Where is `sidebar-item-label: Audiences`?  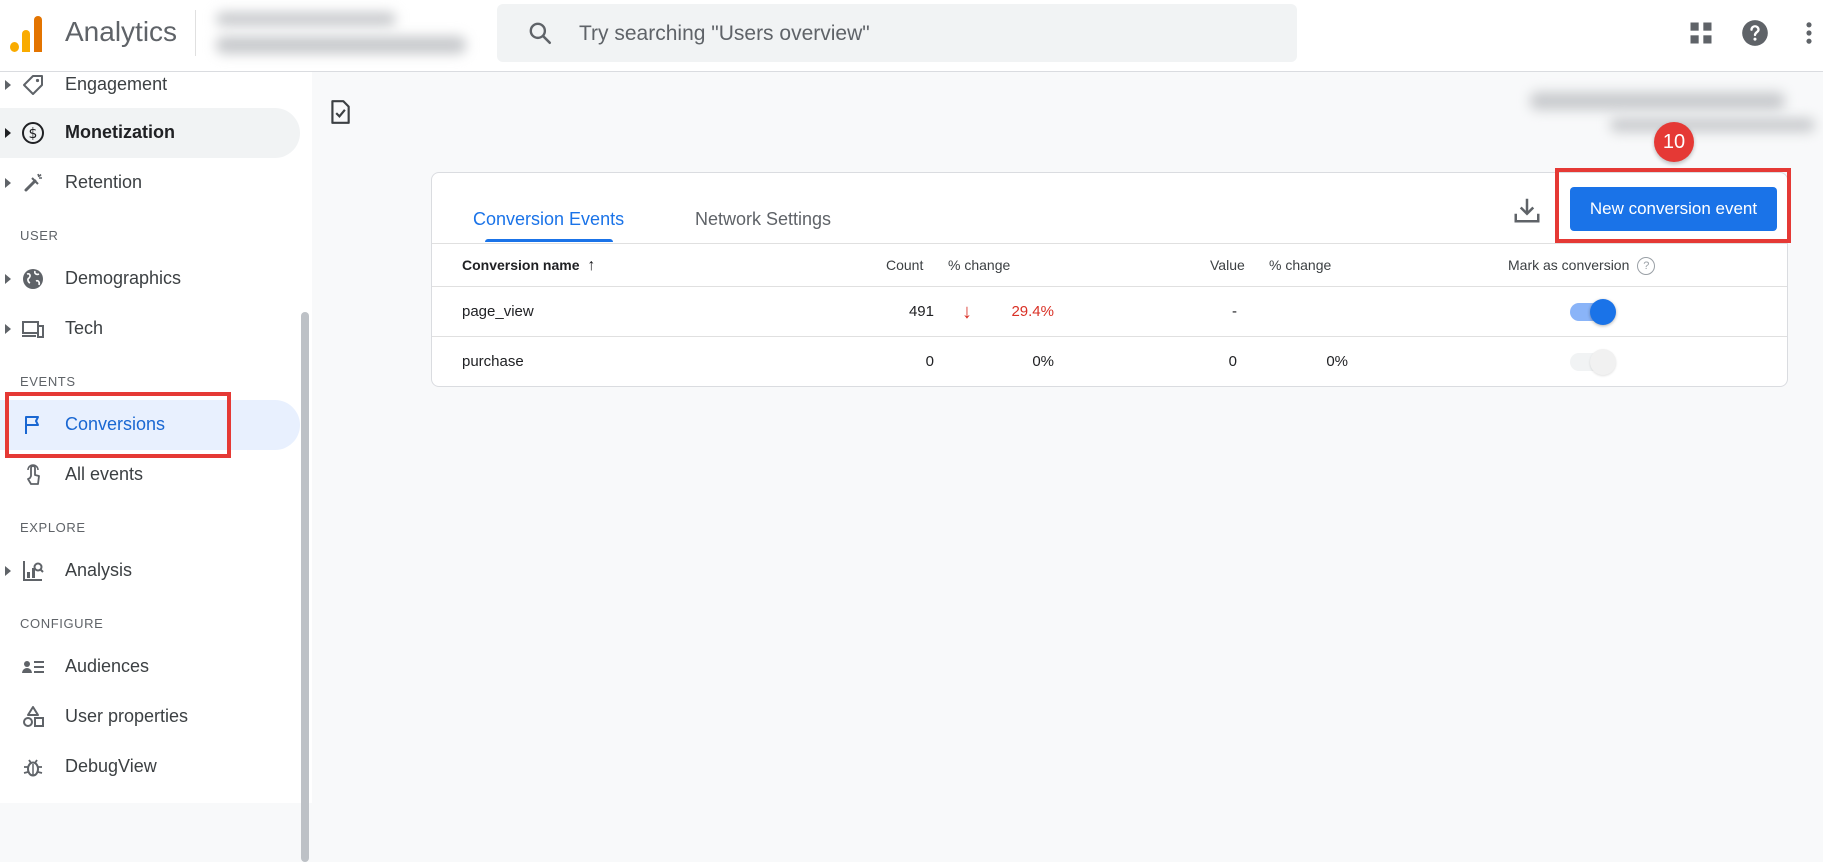 sidebar-item-label: Audiences is located at coordinates (107, 666).